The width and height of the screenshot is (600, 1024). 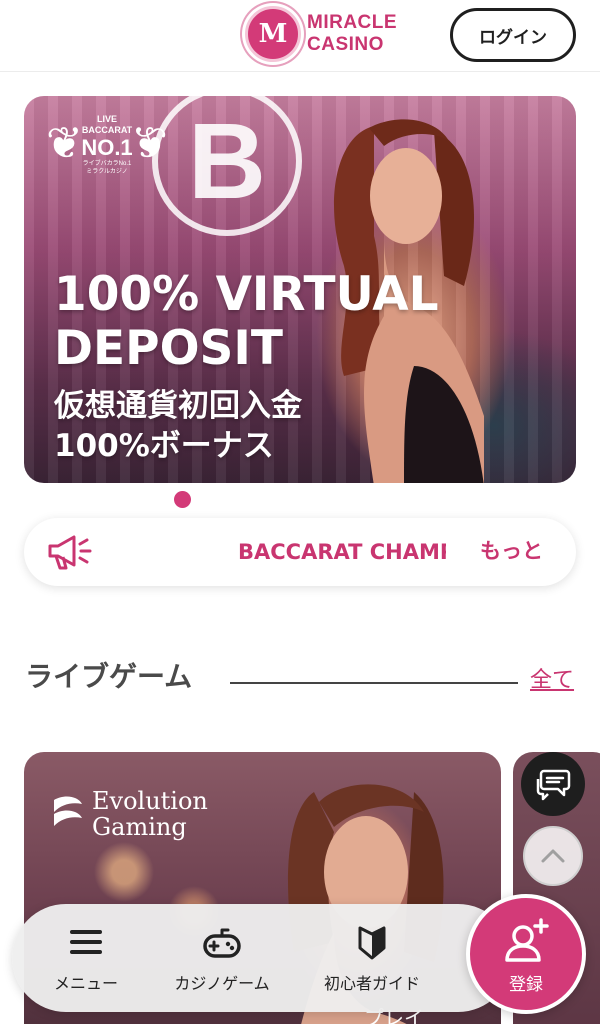 I want to click on announcement-text: BACCARAT CHAMPIONSHIP, so click(x=342, y=552).